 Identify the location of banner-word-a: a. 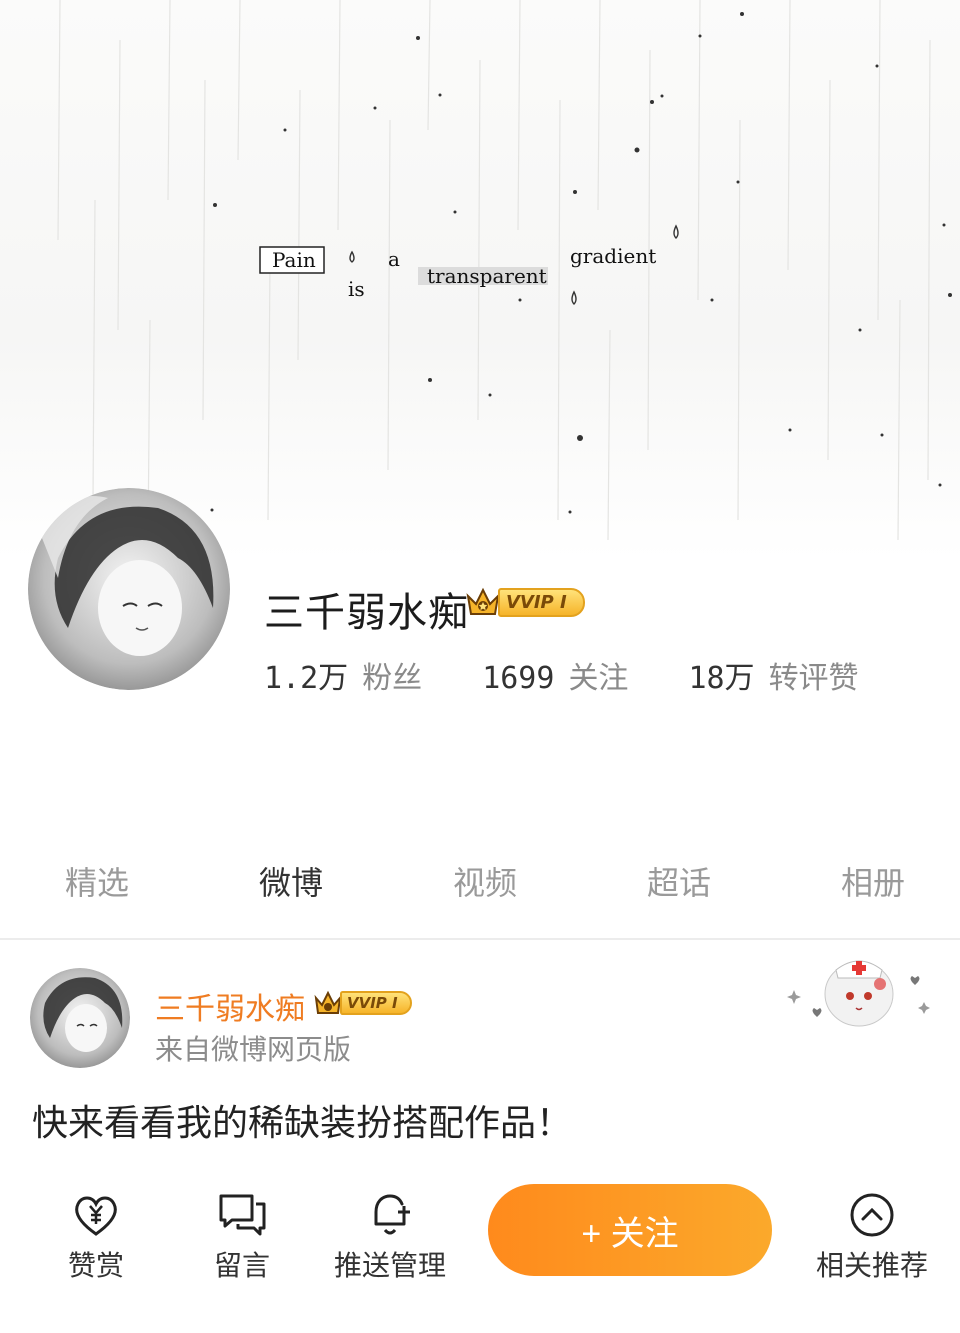
(394, 259).